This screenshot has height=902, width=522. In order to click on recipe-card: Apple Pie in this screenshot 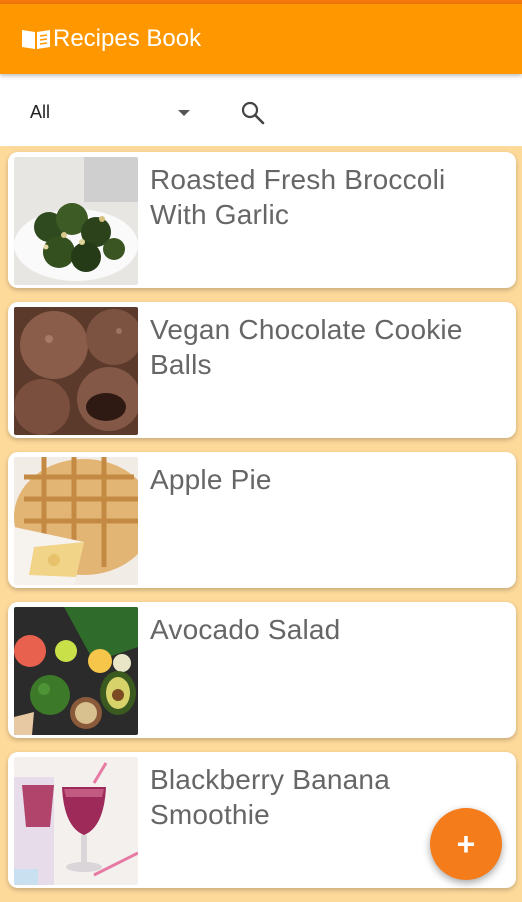, I will do `click(262, 520)`.